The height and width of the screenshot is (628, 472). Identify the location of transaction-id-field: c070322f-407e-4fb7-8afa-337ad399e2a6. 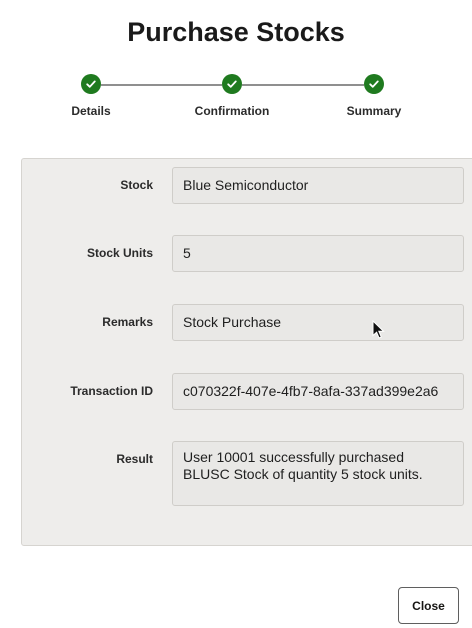
(318, 391).